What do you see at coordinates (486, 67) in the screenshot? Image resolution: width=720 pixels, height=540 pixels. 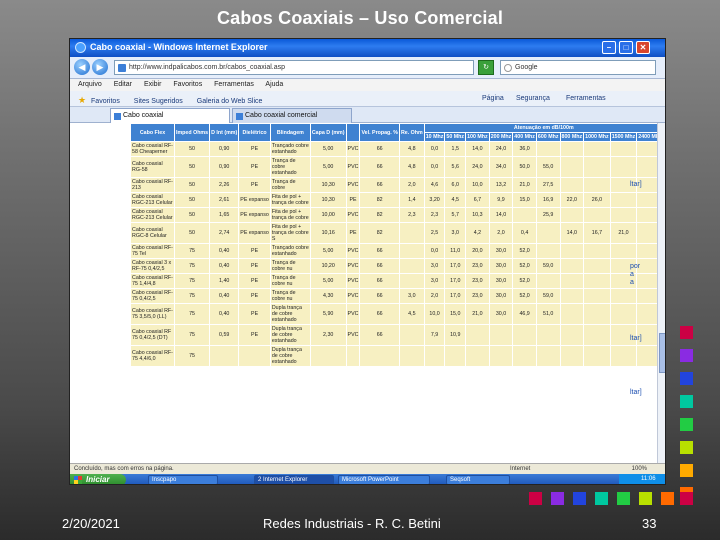 I see `refresh-button: ↻` at bounding box center [486, 67].